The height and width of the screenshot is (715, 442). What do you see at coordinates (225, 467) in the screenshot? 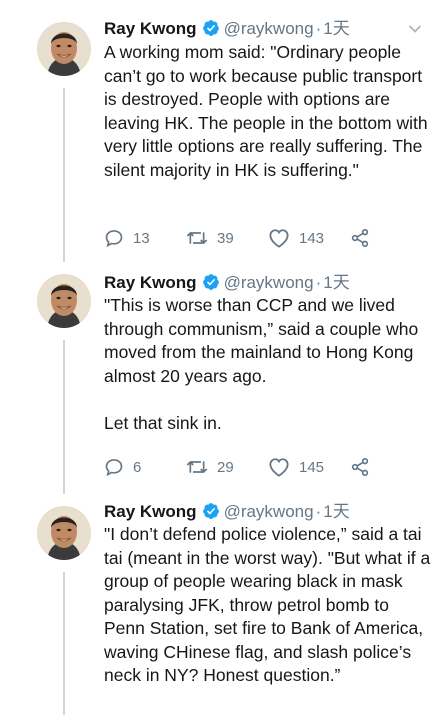
I see `retweet-count: 29` at bounding box center [225, 467].